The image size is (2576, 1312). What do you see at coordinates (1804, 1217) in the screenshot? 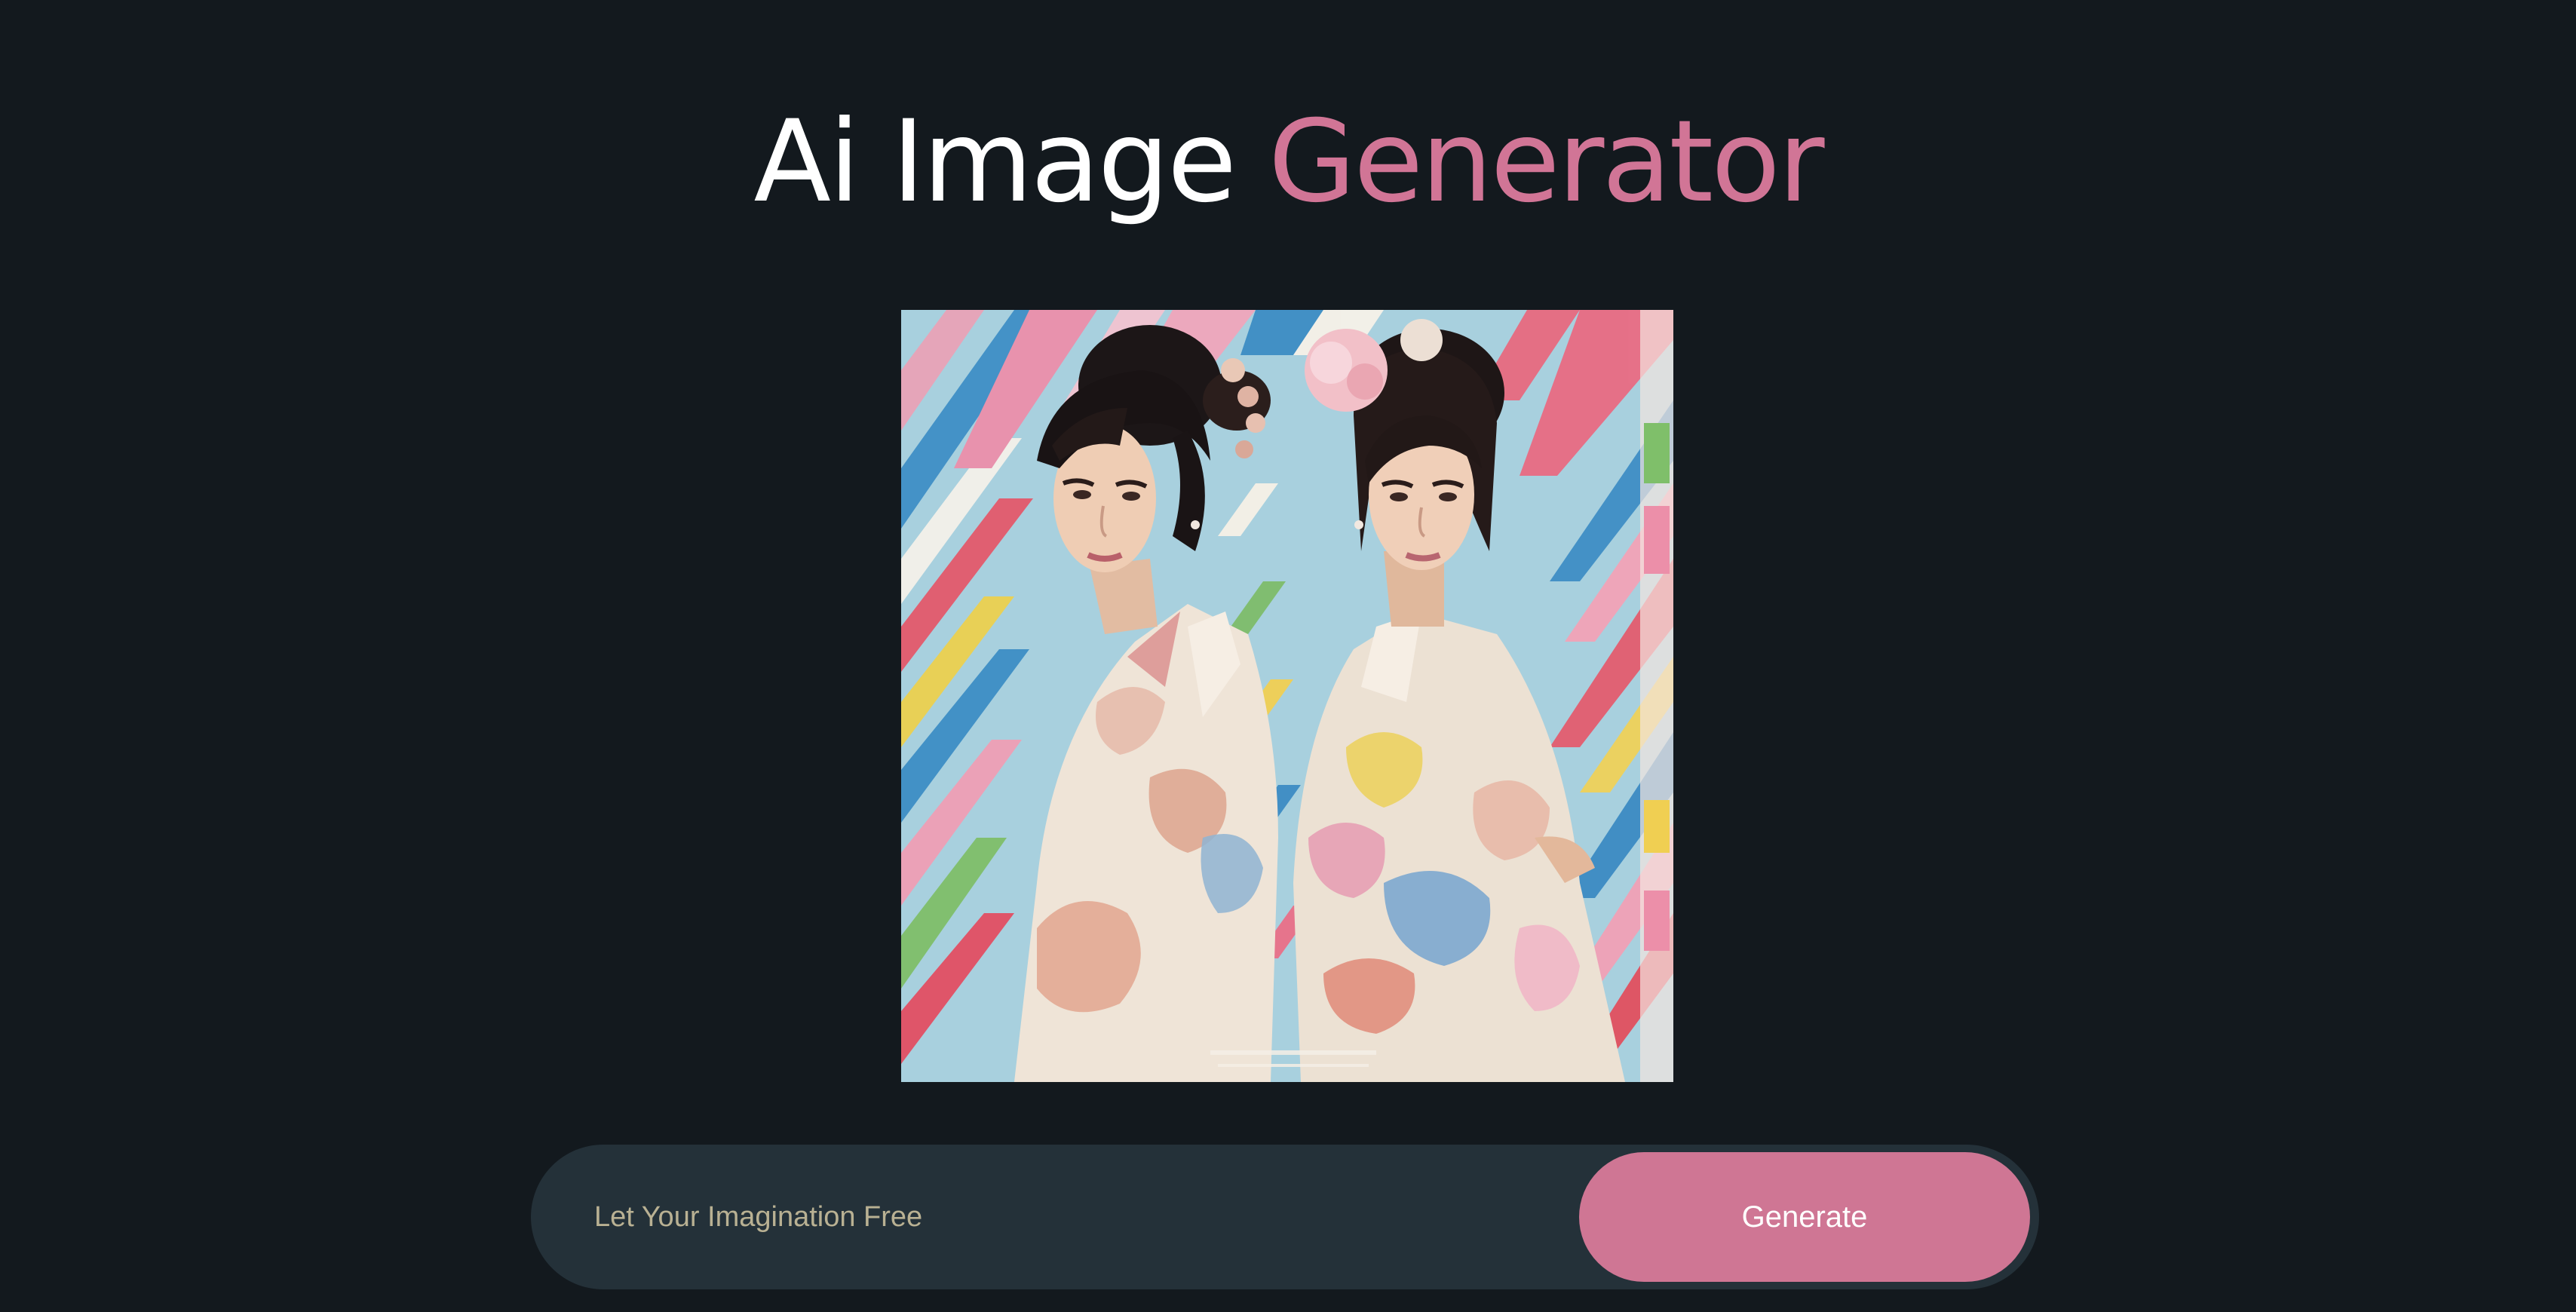
I see `generate-button: Generate` at bounding box center [1804, 1217].